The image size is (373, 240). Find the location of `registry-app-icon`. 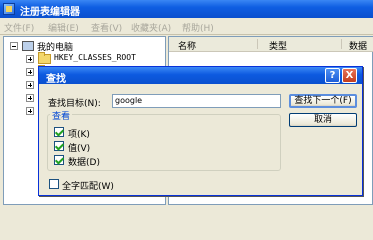

registry-app-icon is located at coordinates (9, 9).